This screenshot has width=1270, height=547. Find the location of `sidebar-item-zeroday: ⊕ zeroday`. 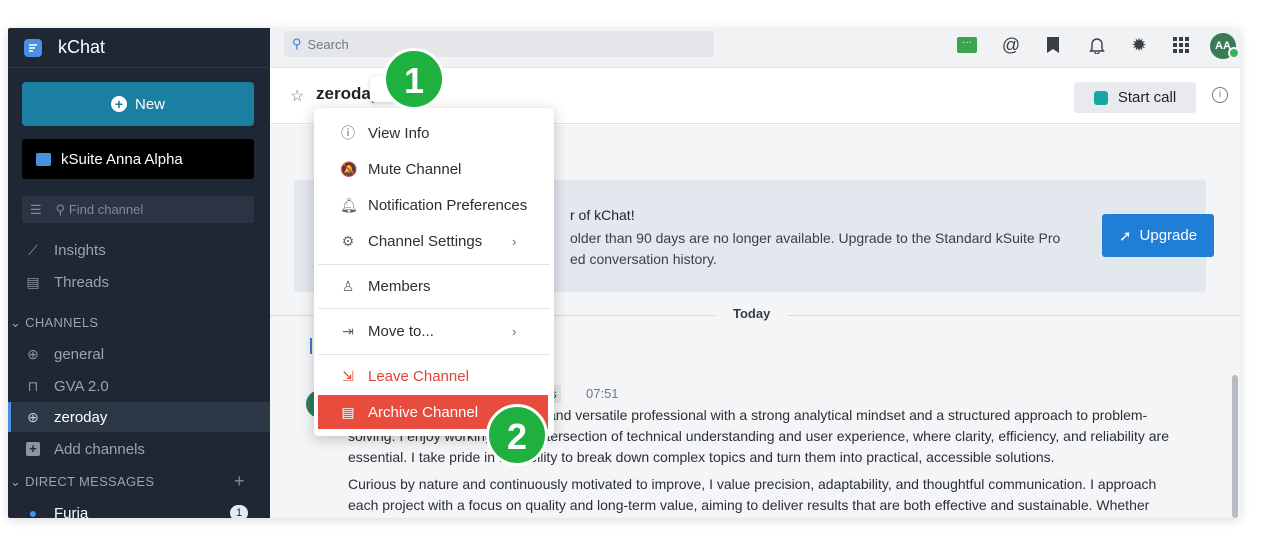

sidebar-item-zeroday: ⊕ zeroday is located at coordinates (139, 417).